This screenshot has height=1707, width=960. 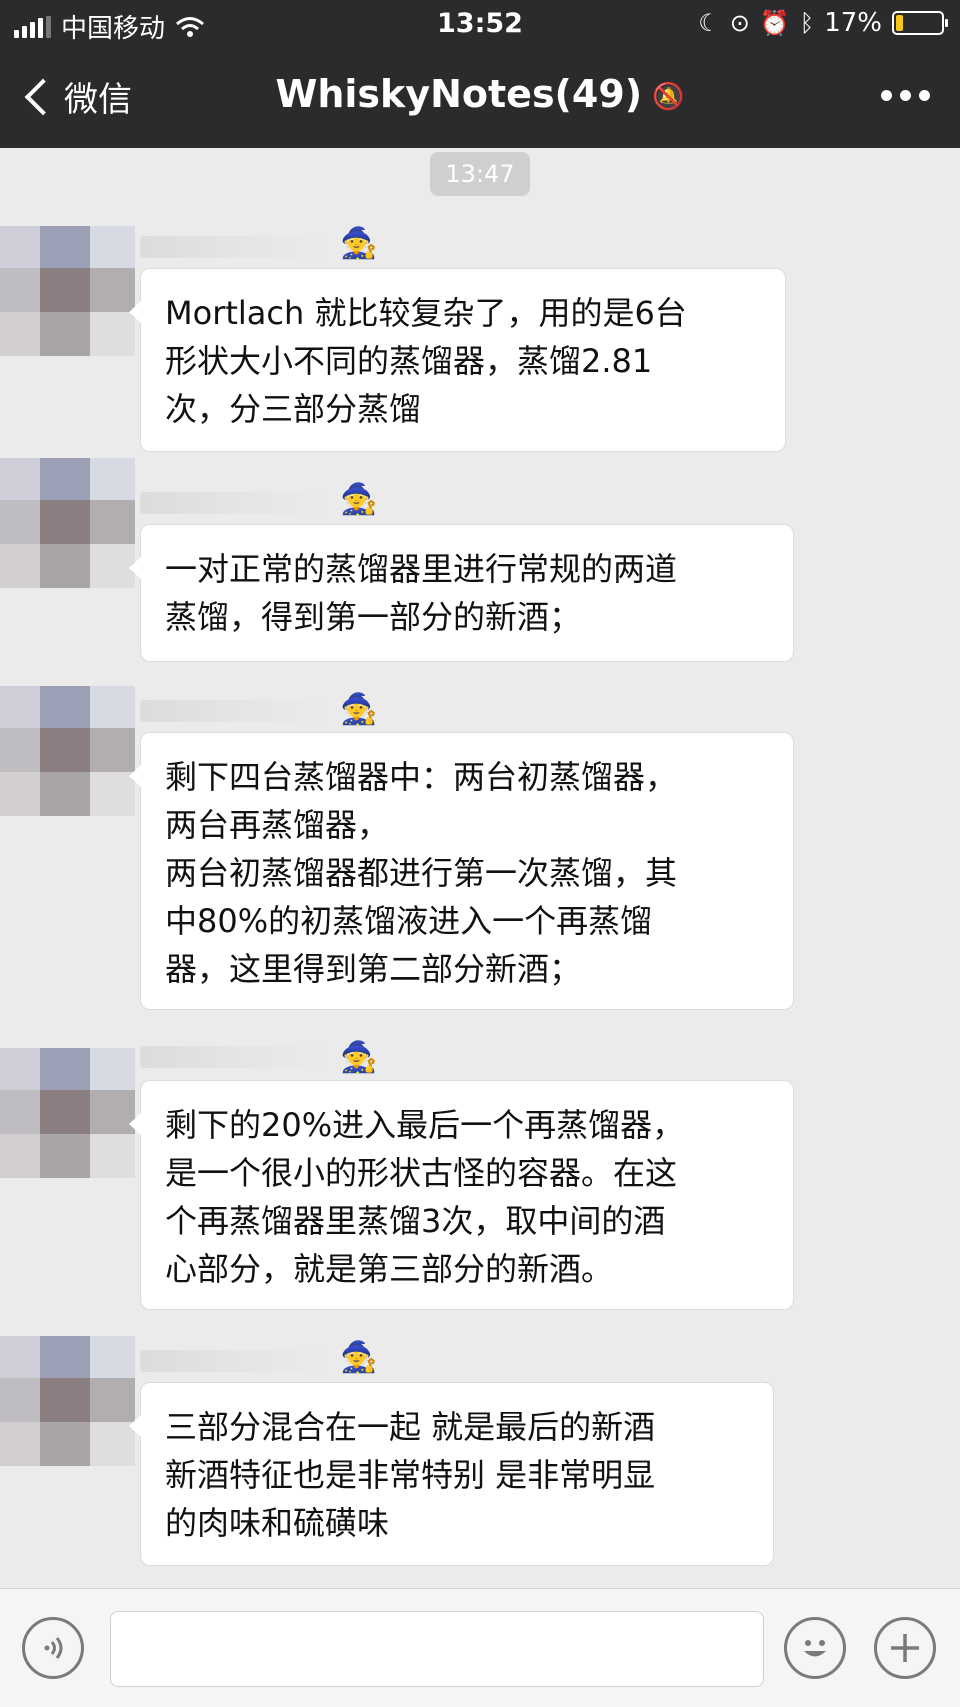 What do you see at coordinates (668, 96) in the screenshot?
I see `mute-icon: 🔕` at bounding box center [668, 96].